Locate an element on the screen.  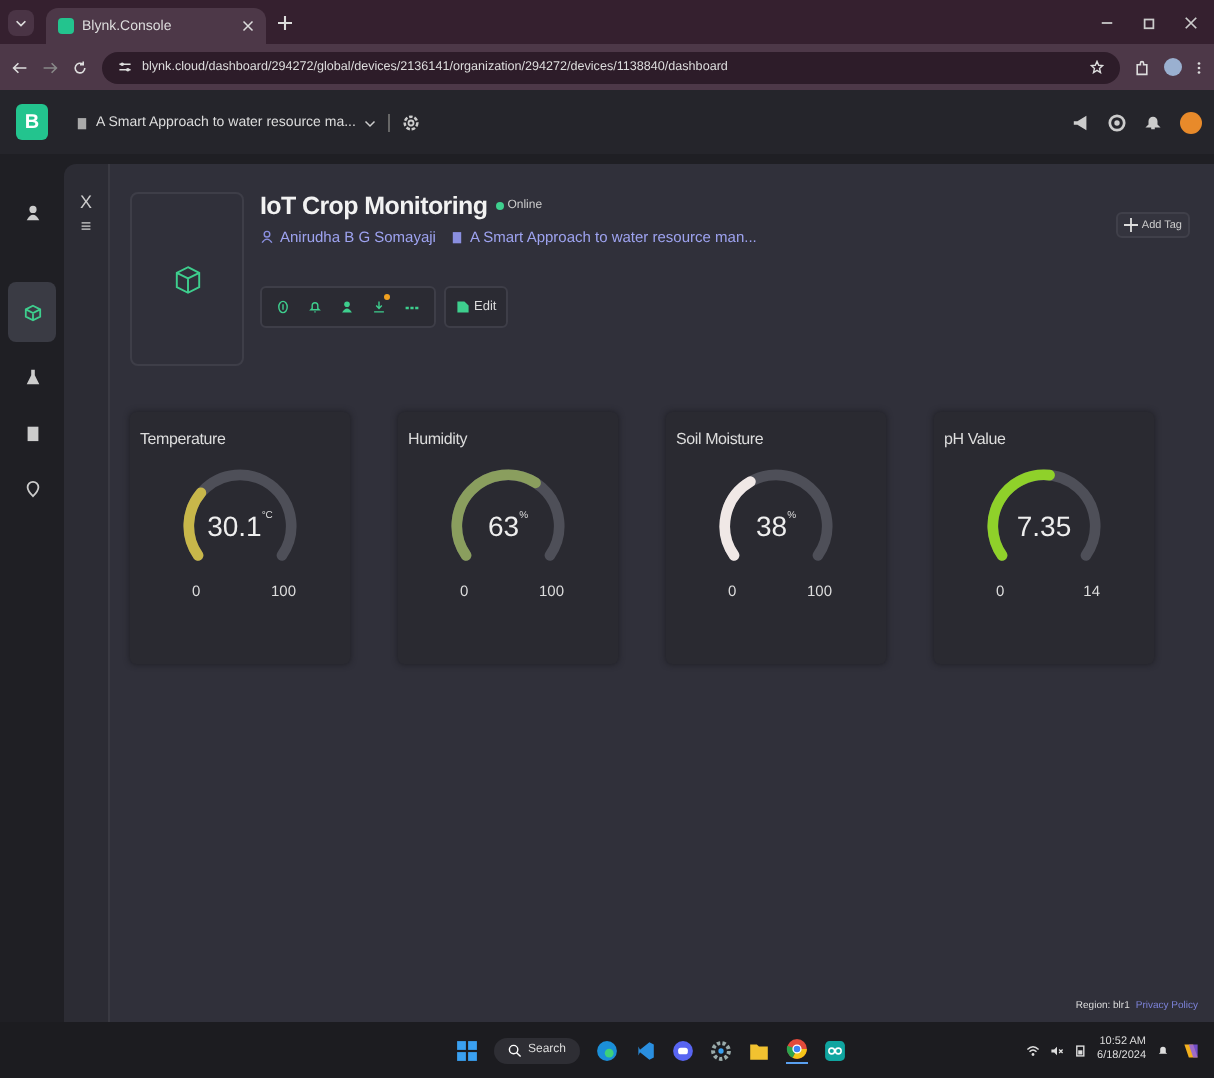
search-icon is located at coordinates (515, 1050).